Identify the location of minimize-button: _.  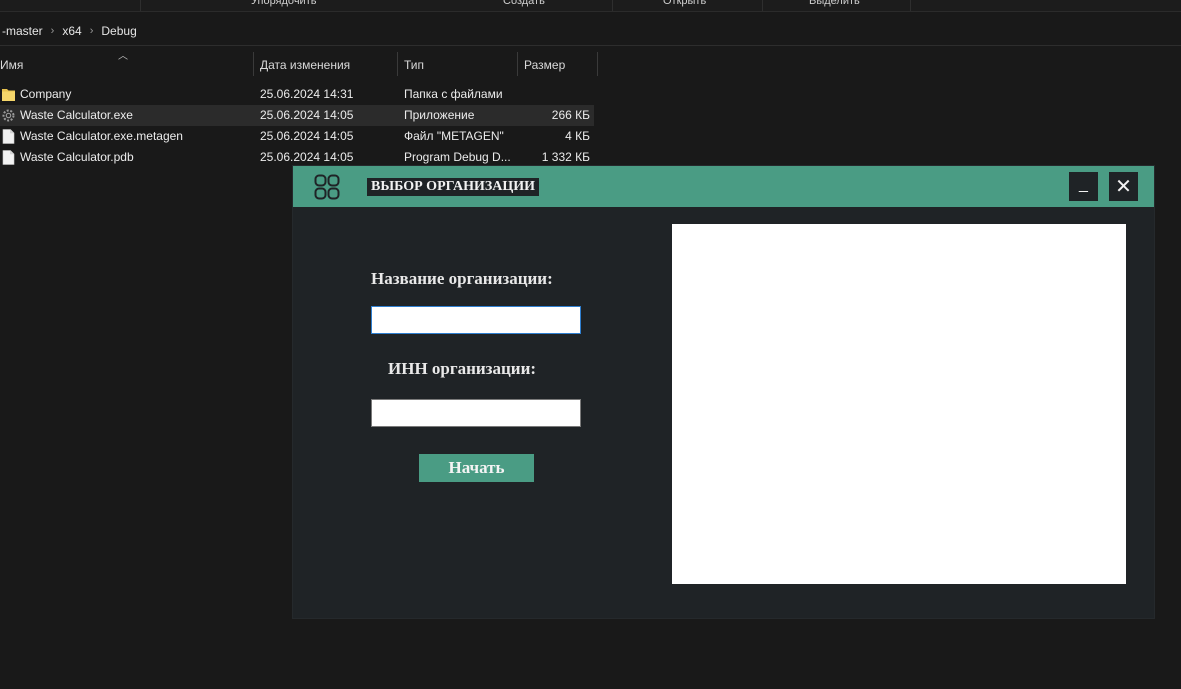
(1083, 186).